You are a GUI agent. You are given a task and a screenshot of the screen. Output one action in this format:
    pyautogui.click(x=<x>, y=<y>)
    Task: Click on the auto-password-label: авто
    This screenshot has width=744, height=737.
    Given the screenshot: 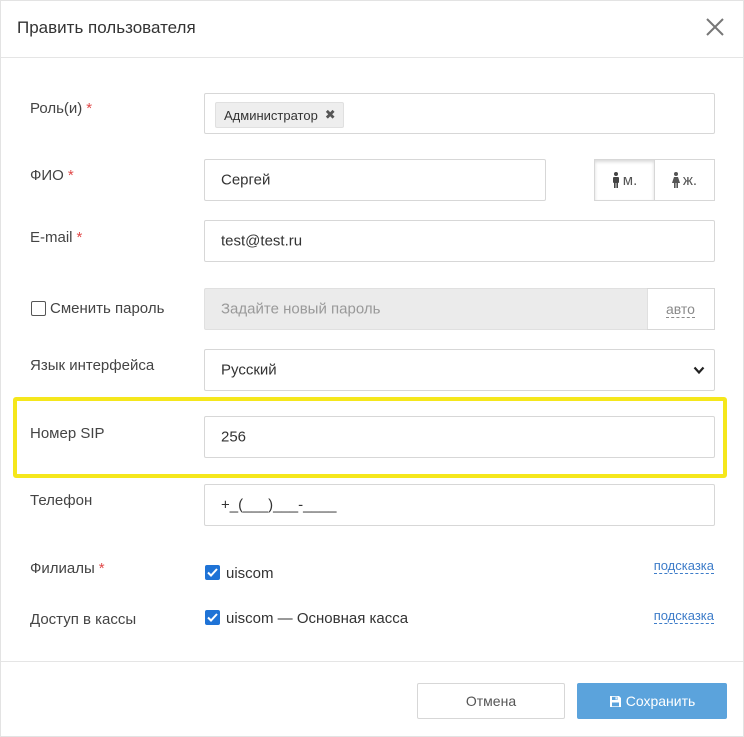 What is the action you would take?
    pyautogui.click(x=680, y=309)
    